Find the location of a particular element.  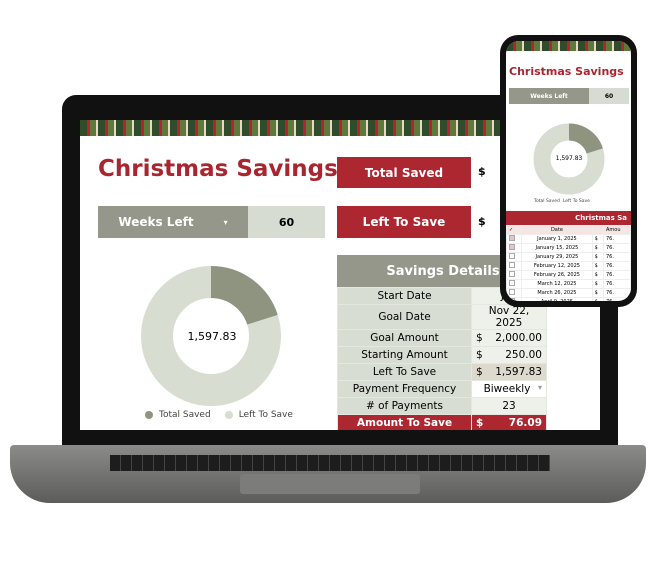

phone-weeks-left-value: 60 is located at coordinates (609, 96).